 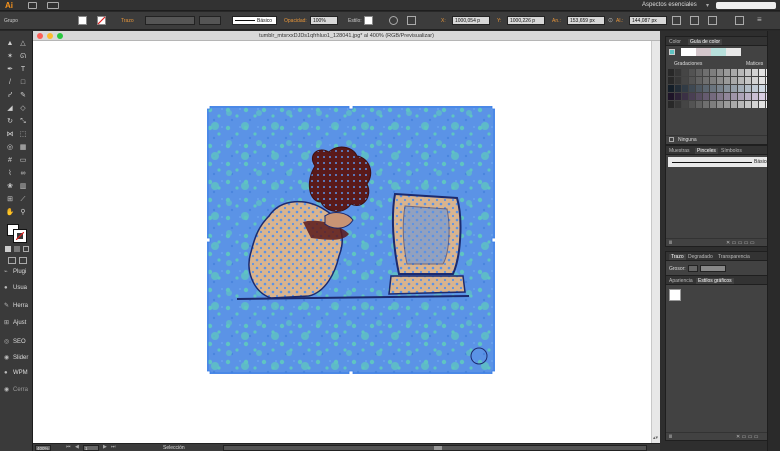 I want to click on harmony-swatches, so click(x=711, y=52).